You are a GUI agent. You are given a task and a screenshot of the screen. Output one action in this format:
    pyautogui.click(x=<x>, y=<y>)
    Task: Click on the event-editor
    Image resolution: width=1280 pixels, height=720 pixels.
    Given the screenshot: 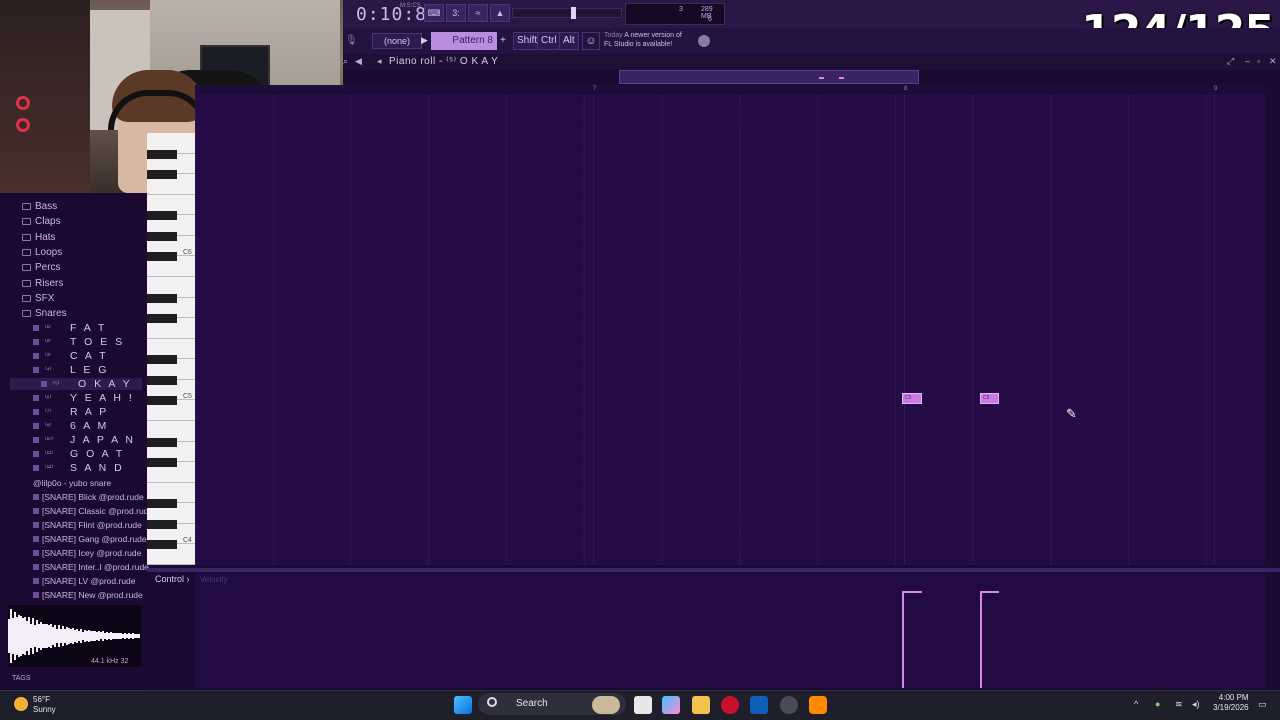 What is the action you would take?
    pyautogui.click(x=730, y=630)
    